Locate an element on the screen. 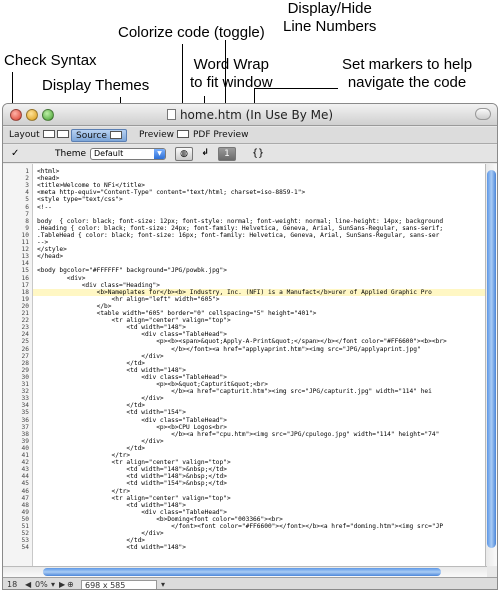 The width and height of the screenshot is (500, 590). status-zoom: 0% is located at coordinates (41, 584).